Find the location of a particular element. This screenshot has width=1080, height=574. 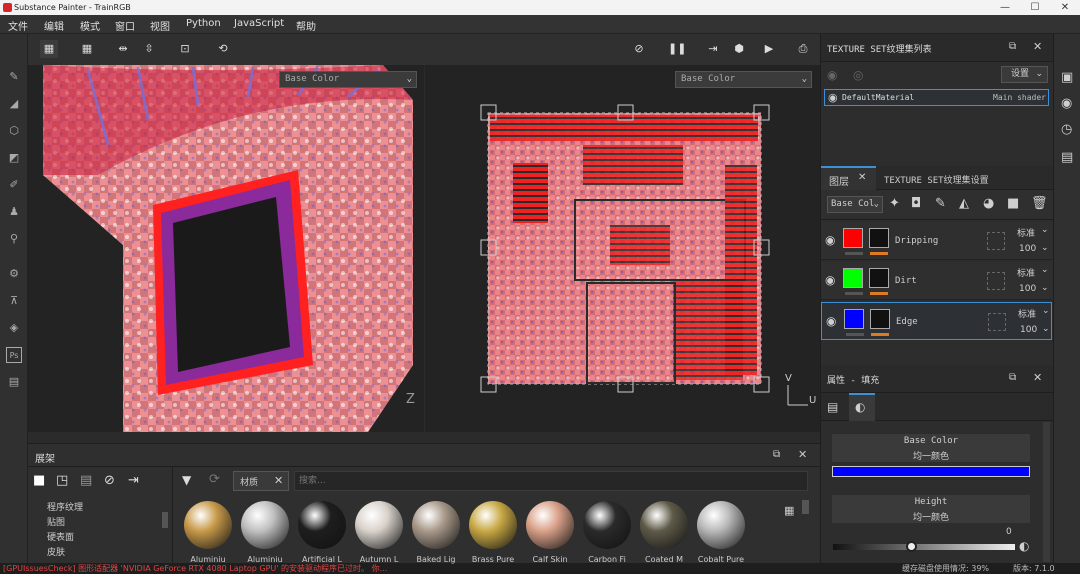

split-view-icon: ⇥ is located at coordinates (713, 49).